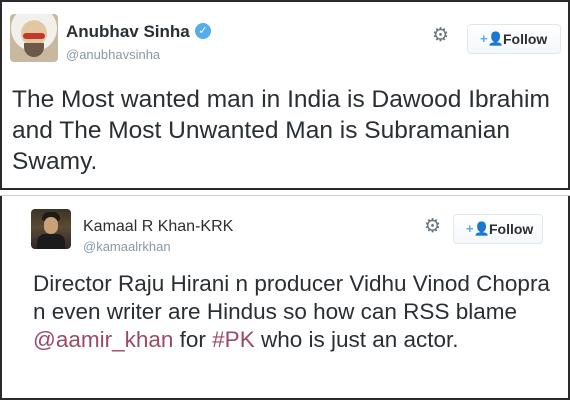  I want to click on avatar-face, so click(51, 225).